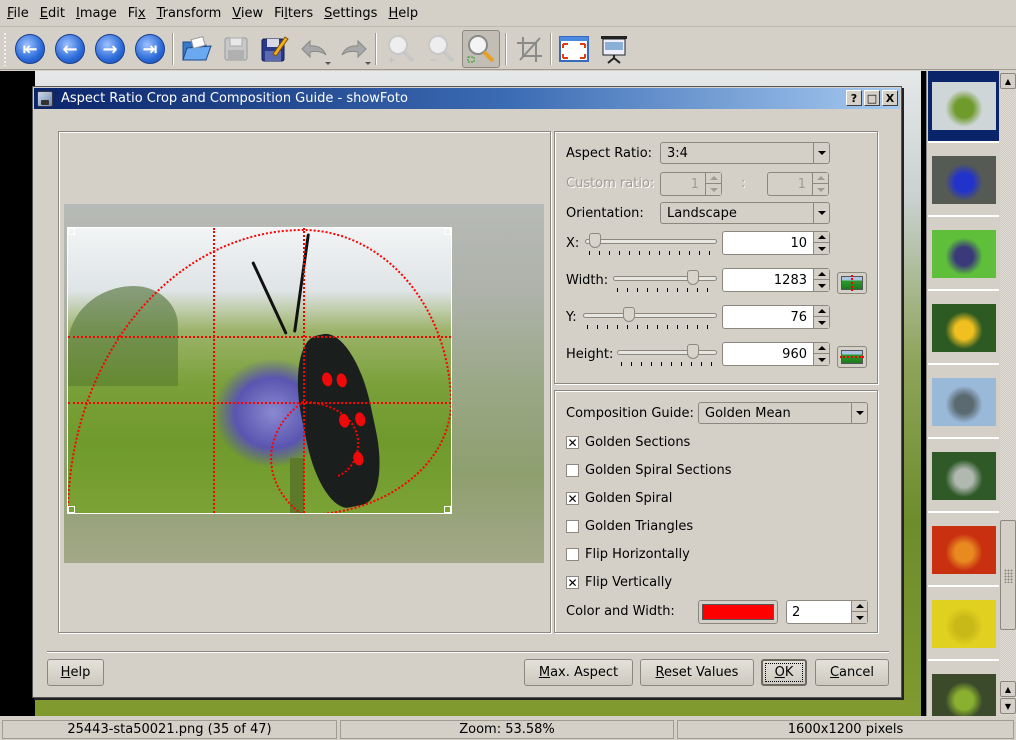 Image resolution: width=1016 pixels, height=740 pixels. Describe the element at coordinates (776, 317) in the screenshot. I see `y-spinbox: 76` at that location.